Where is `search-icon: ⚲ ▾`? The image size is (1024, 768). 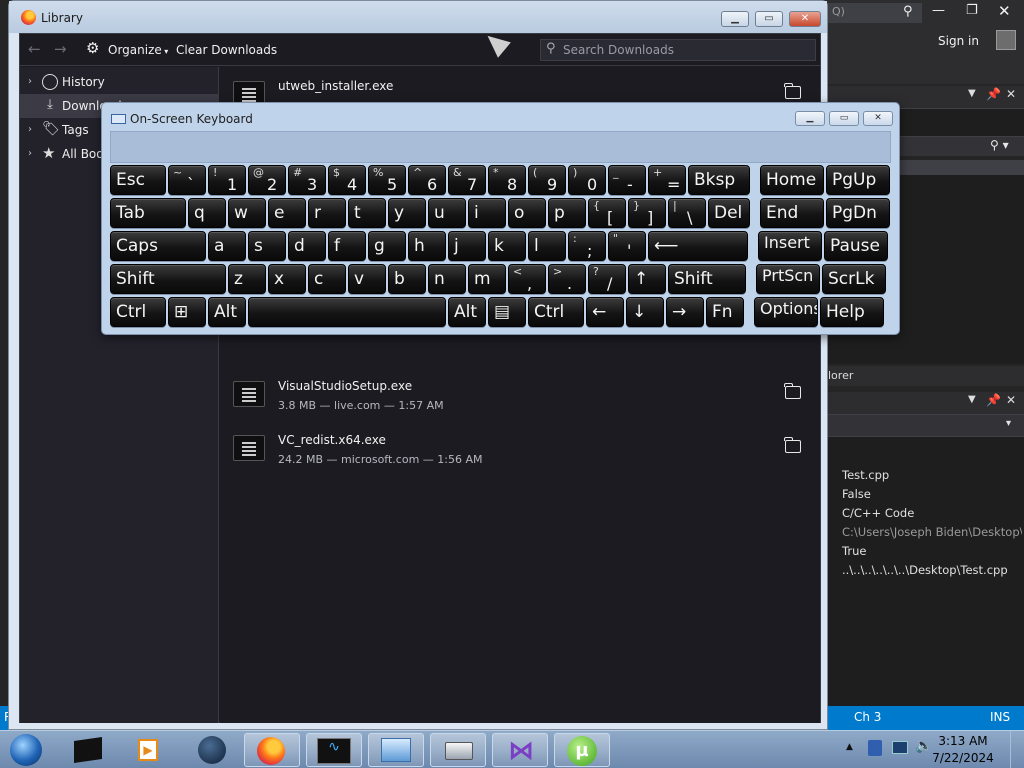
search-icon: ⚲ ▾ is located at coordinates (999, 145).